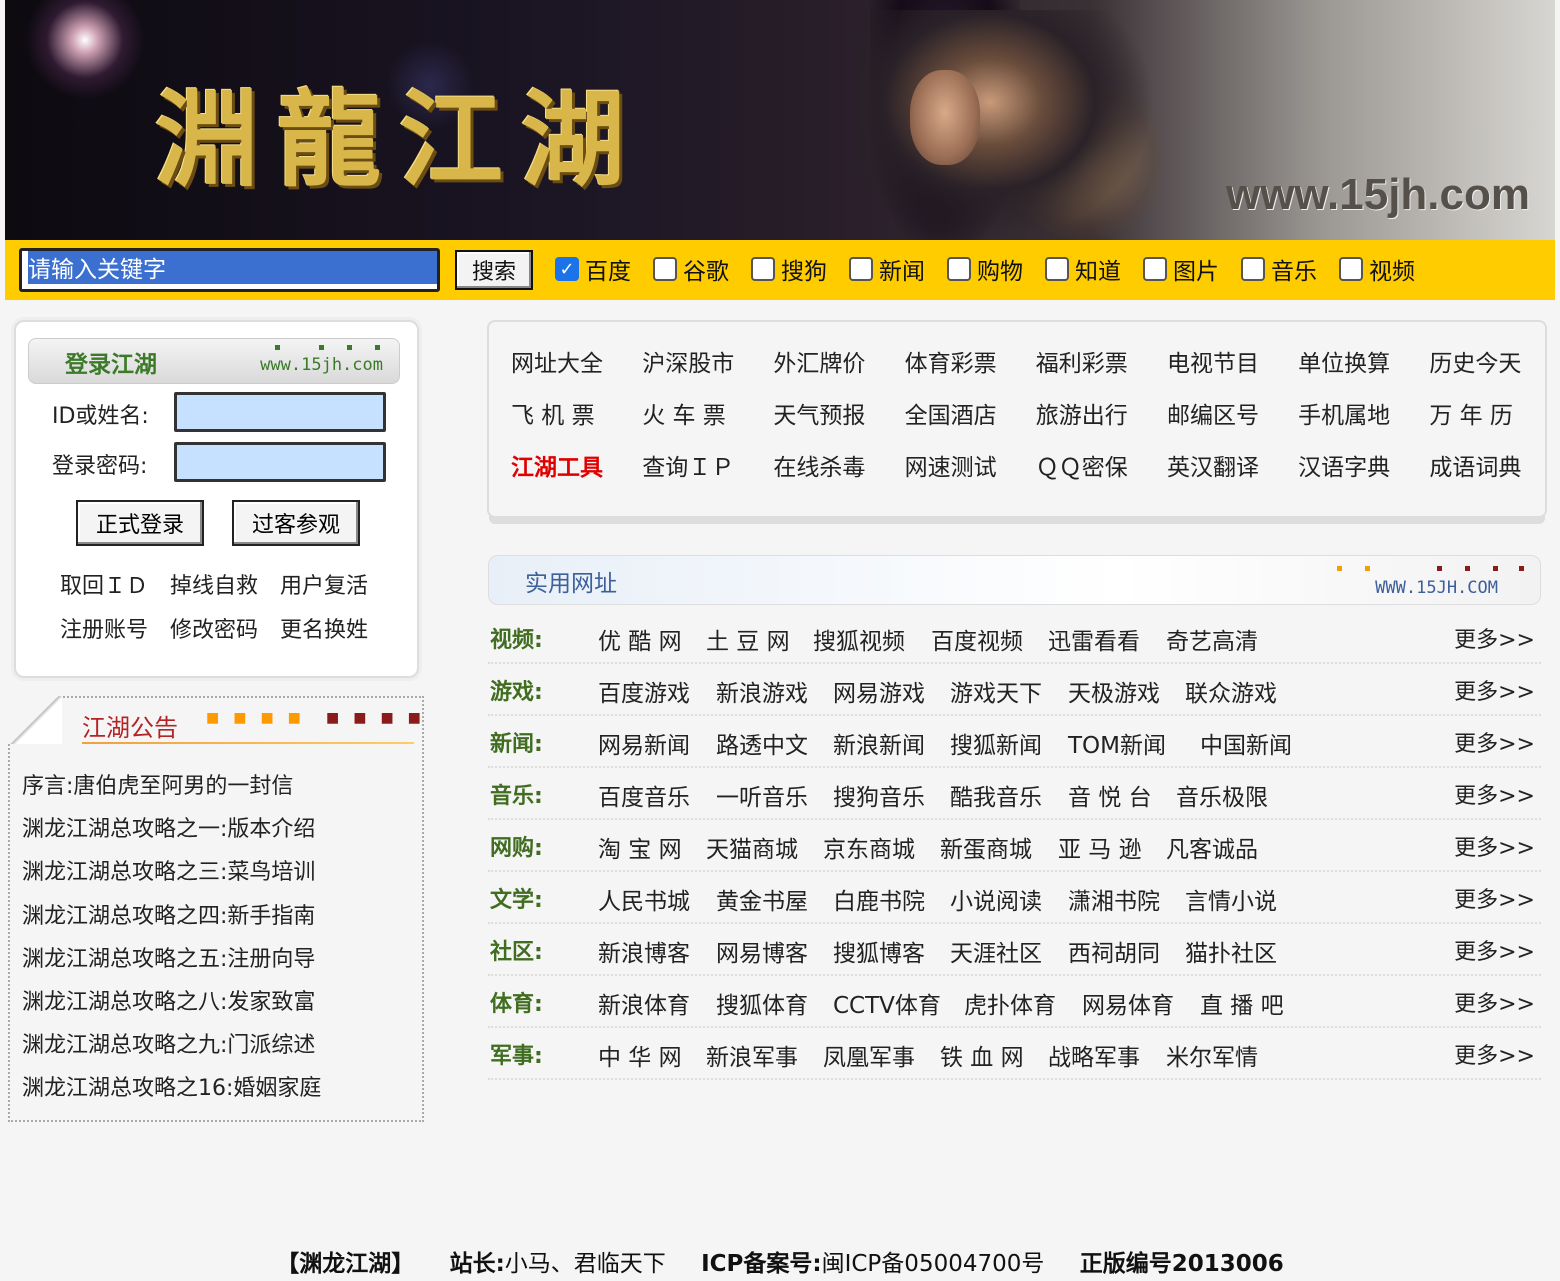  What do you see at coordinates (996, 691) in the screenshot?
I see `site-link: 游戏天下` at bounding box center [996, 691].